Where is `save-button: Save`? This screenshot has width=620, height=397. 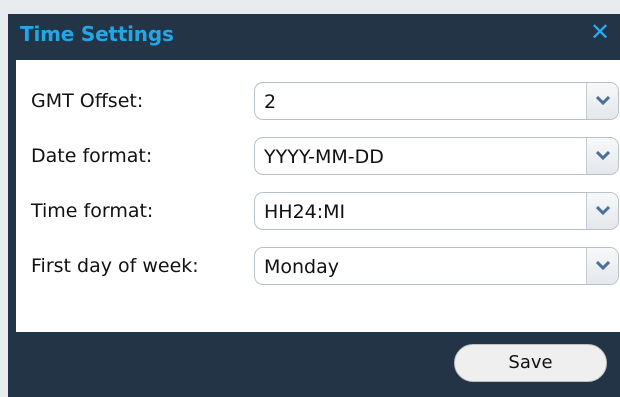 save-button: Save is located at coordinates (530, 363).